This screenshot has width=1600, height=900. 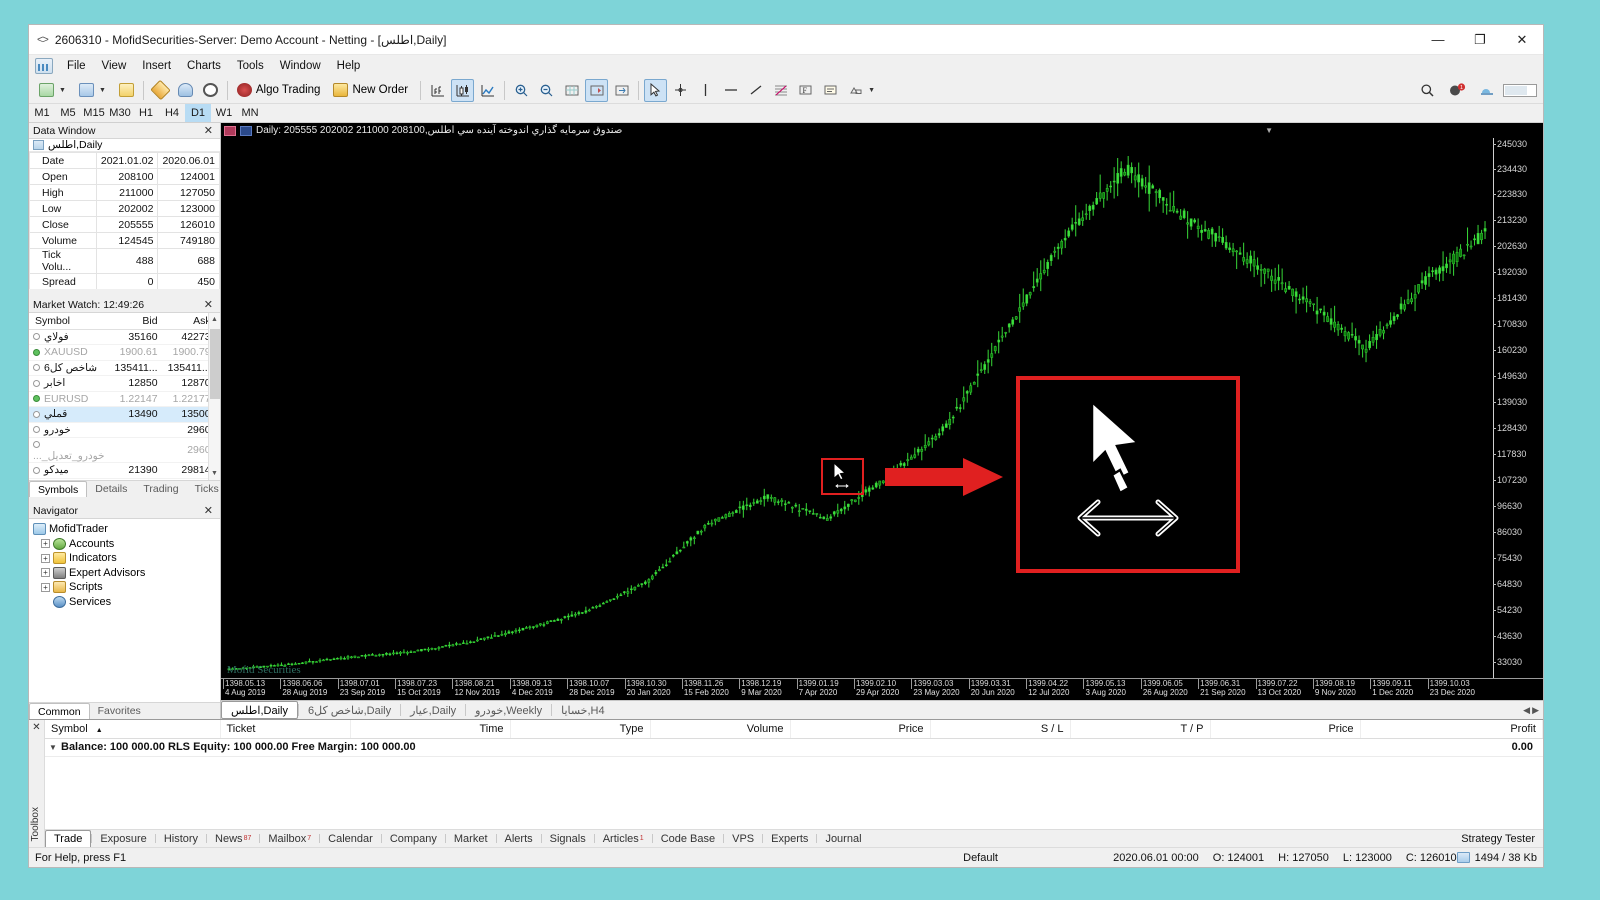 What do you see at coordinates (204, 66) in the screenshot?
I see `menu-item-charts: Charts` at bounding box center [204, 66].